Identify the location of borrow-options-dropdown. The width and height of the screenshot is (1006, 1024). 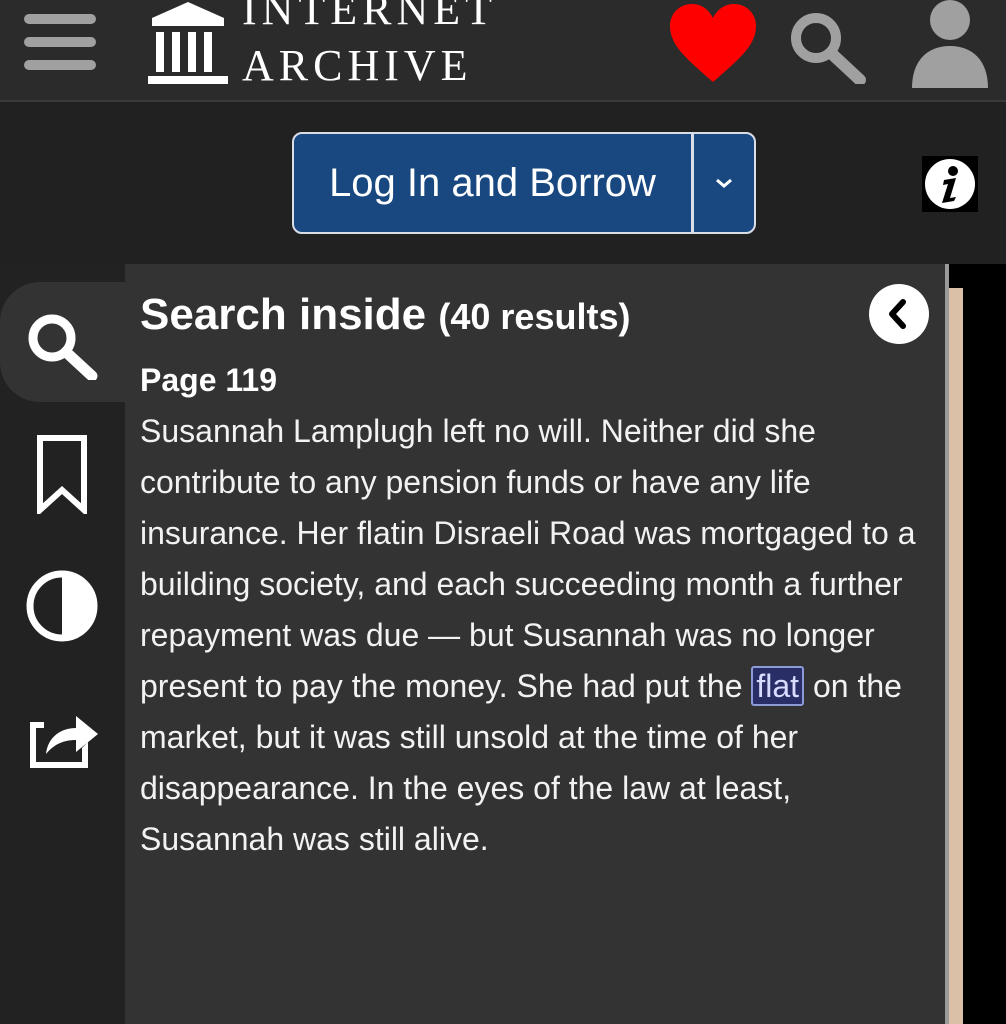
(724, 183).